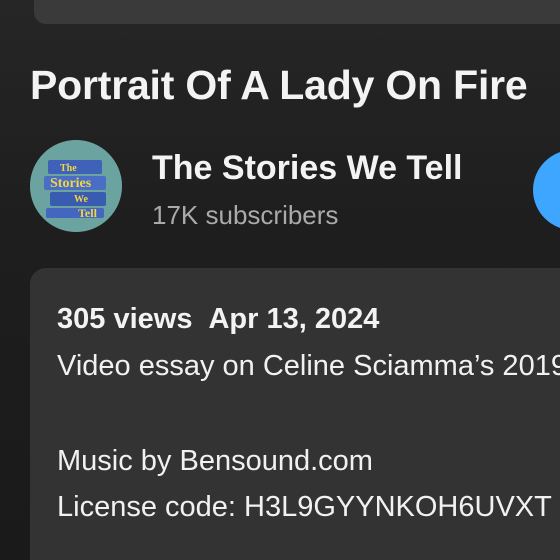 Image resolution: width=560 pixels, height=560 pixels. What do you see at coordinates (215, 461) in the screenshot?
I see `description-line: Music by Bensound.com` at bounding box center [215, 461].